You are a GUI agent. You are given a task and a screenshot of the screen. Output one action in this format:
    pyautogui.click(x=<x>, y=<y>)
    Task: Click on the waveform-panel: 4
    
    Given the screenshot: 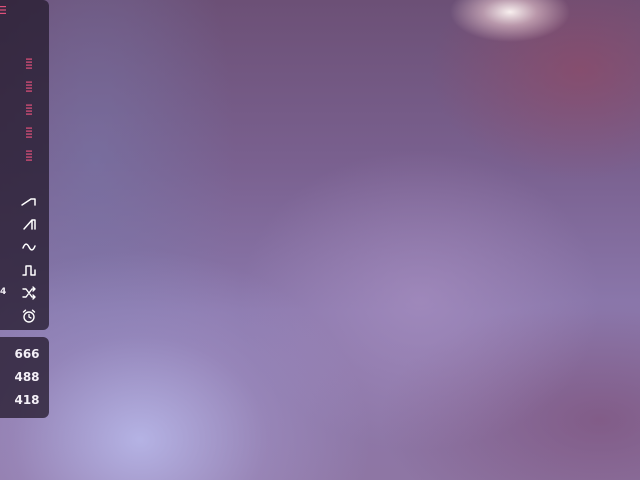 What is the action you would take?
    pyautogui.click(x=24, y=165)
    